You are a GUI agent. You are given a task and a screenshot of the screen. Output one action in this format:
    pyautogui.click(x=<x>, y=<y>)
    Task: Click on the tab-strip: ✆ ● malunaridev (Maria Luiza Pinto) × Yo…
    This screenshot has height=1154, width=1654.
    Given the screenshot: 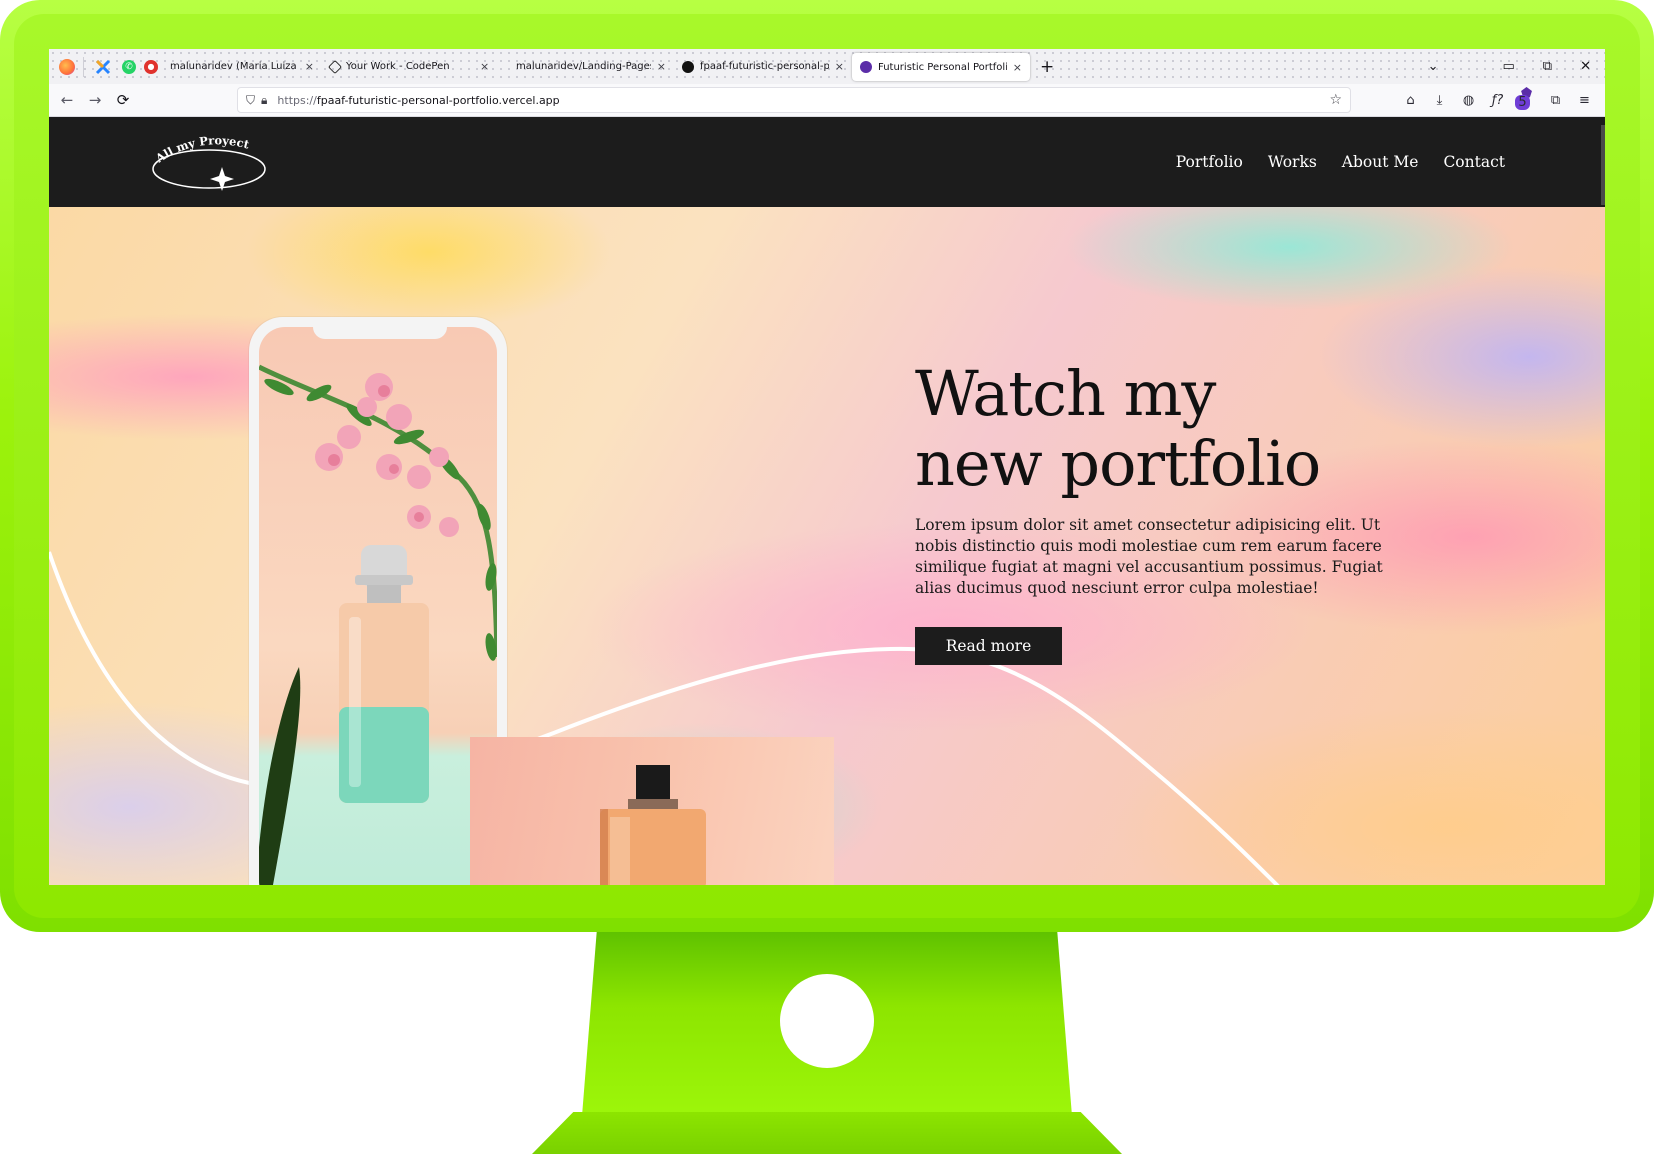 What is the action you would take?
    pyautogui.click(x=827, y=66)
    